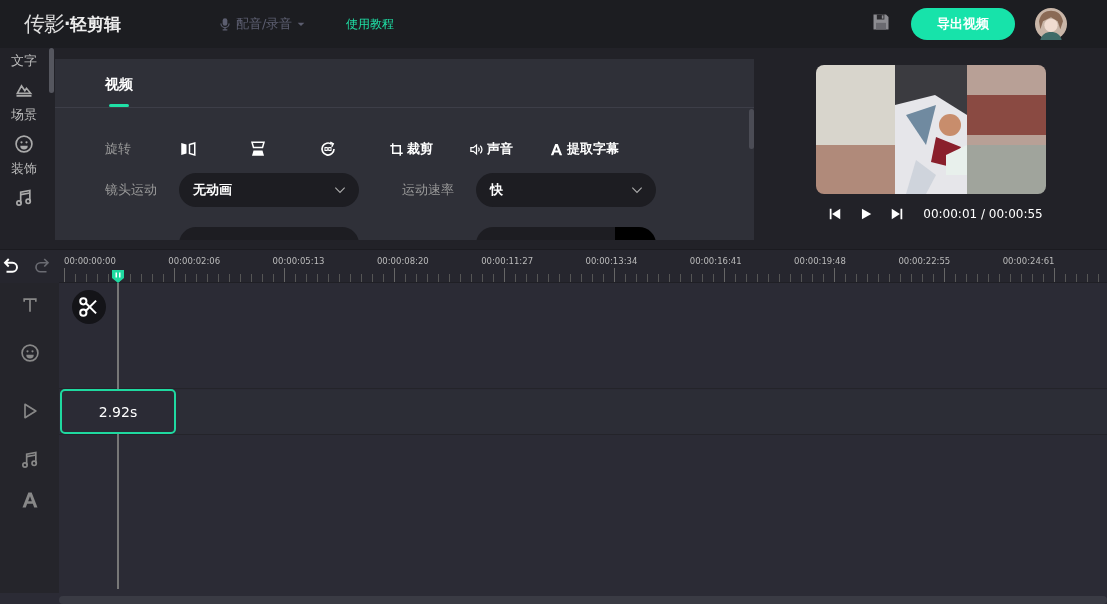 The image size is (1107, 604). Describe the element at coordinates (983, 214) in the screenshot. I see `playback-time: 00:00:01 / 00:00:55` at that location.